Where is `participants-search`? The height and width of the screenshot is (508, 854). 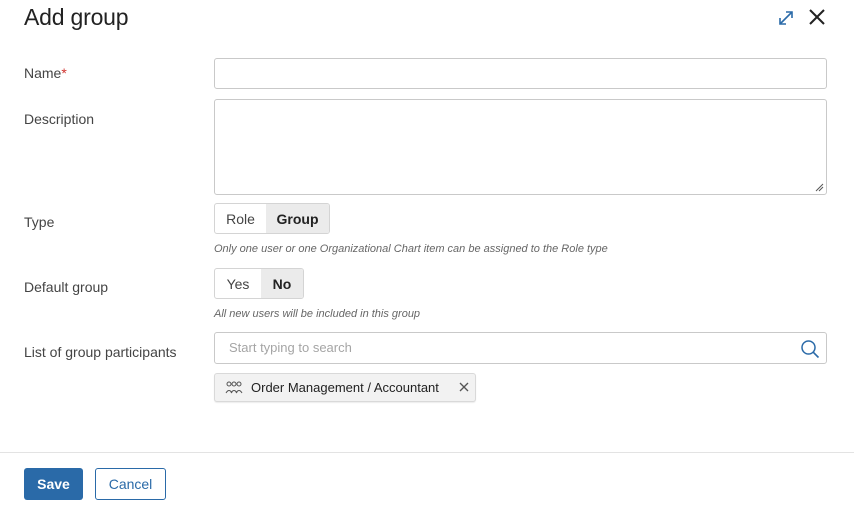 participants-search is located at coordinates (520, 348).